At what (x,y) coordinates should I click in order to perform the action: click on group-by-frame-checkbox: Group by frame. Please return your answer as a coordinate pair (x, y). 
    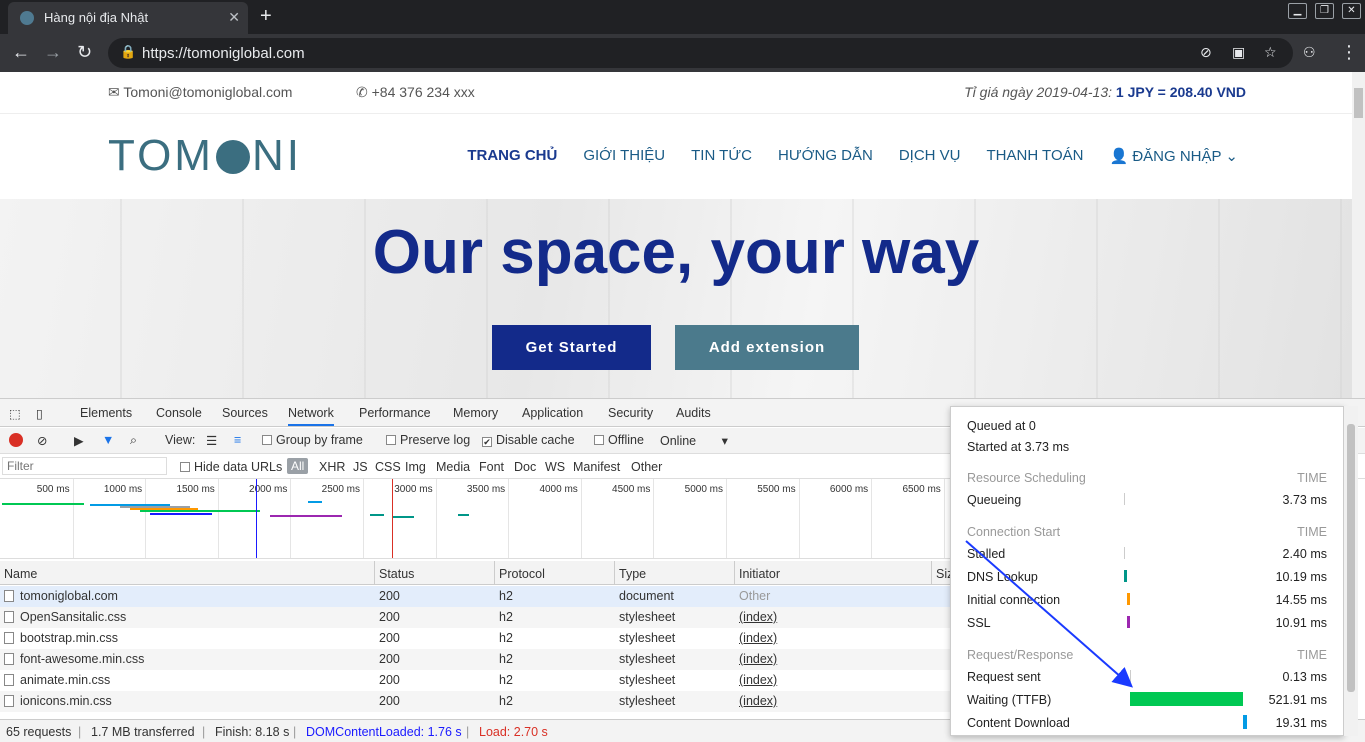
    Looking at the image, I should click on (312, 440).